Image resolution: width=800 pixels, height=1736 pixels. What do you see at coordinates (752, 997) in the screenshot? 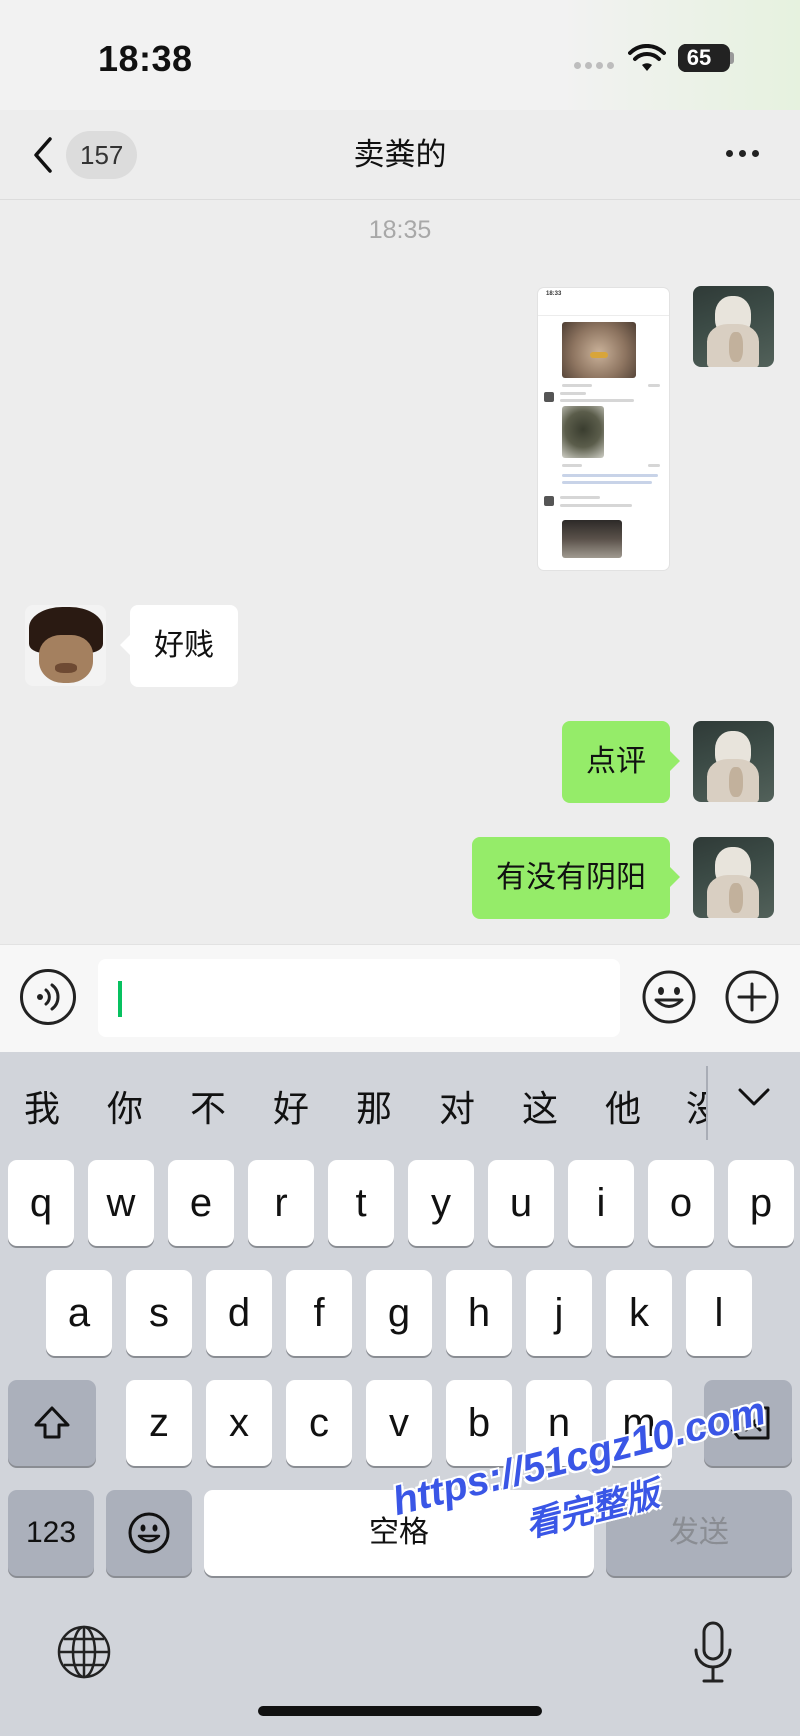
I see `plus-circle-icon` at bounding box center [752, 997].